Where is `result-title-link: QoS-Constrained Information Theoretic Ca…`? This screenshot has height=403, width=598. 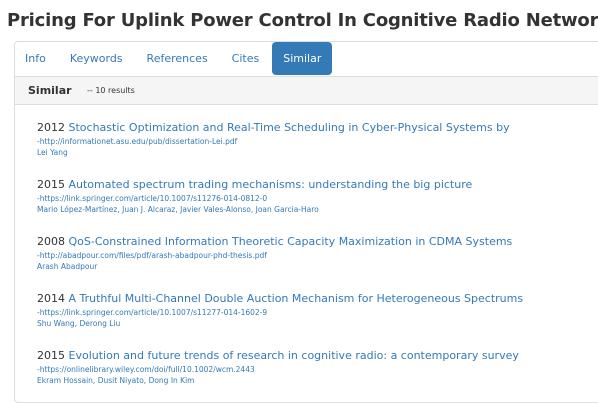 result-title-link: QoS-Constrained Information Theoretic Ca… is located at coordinates (291, 241).